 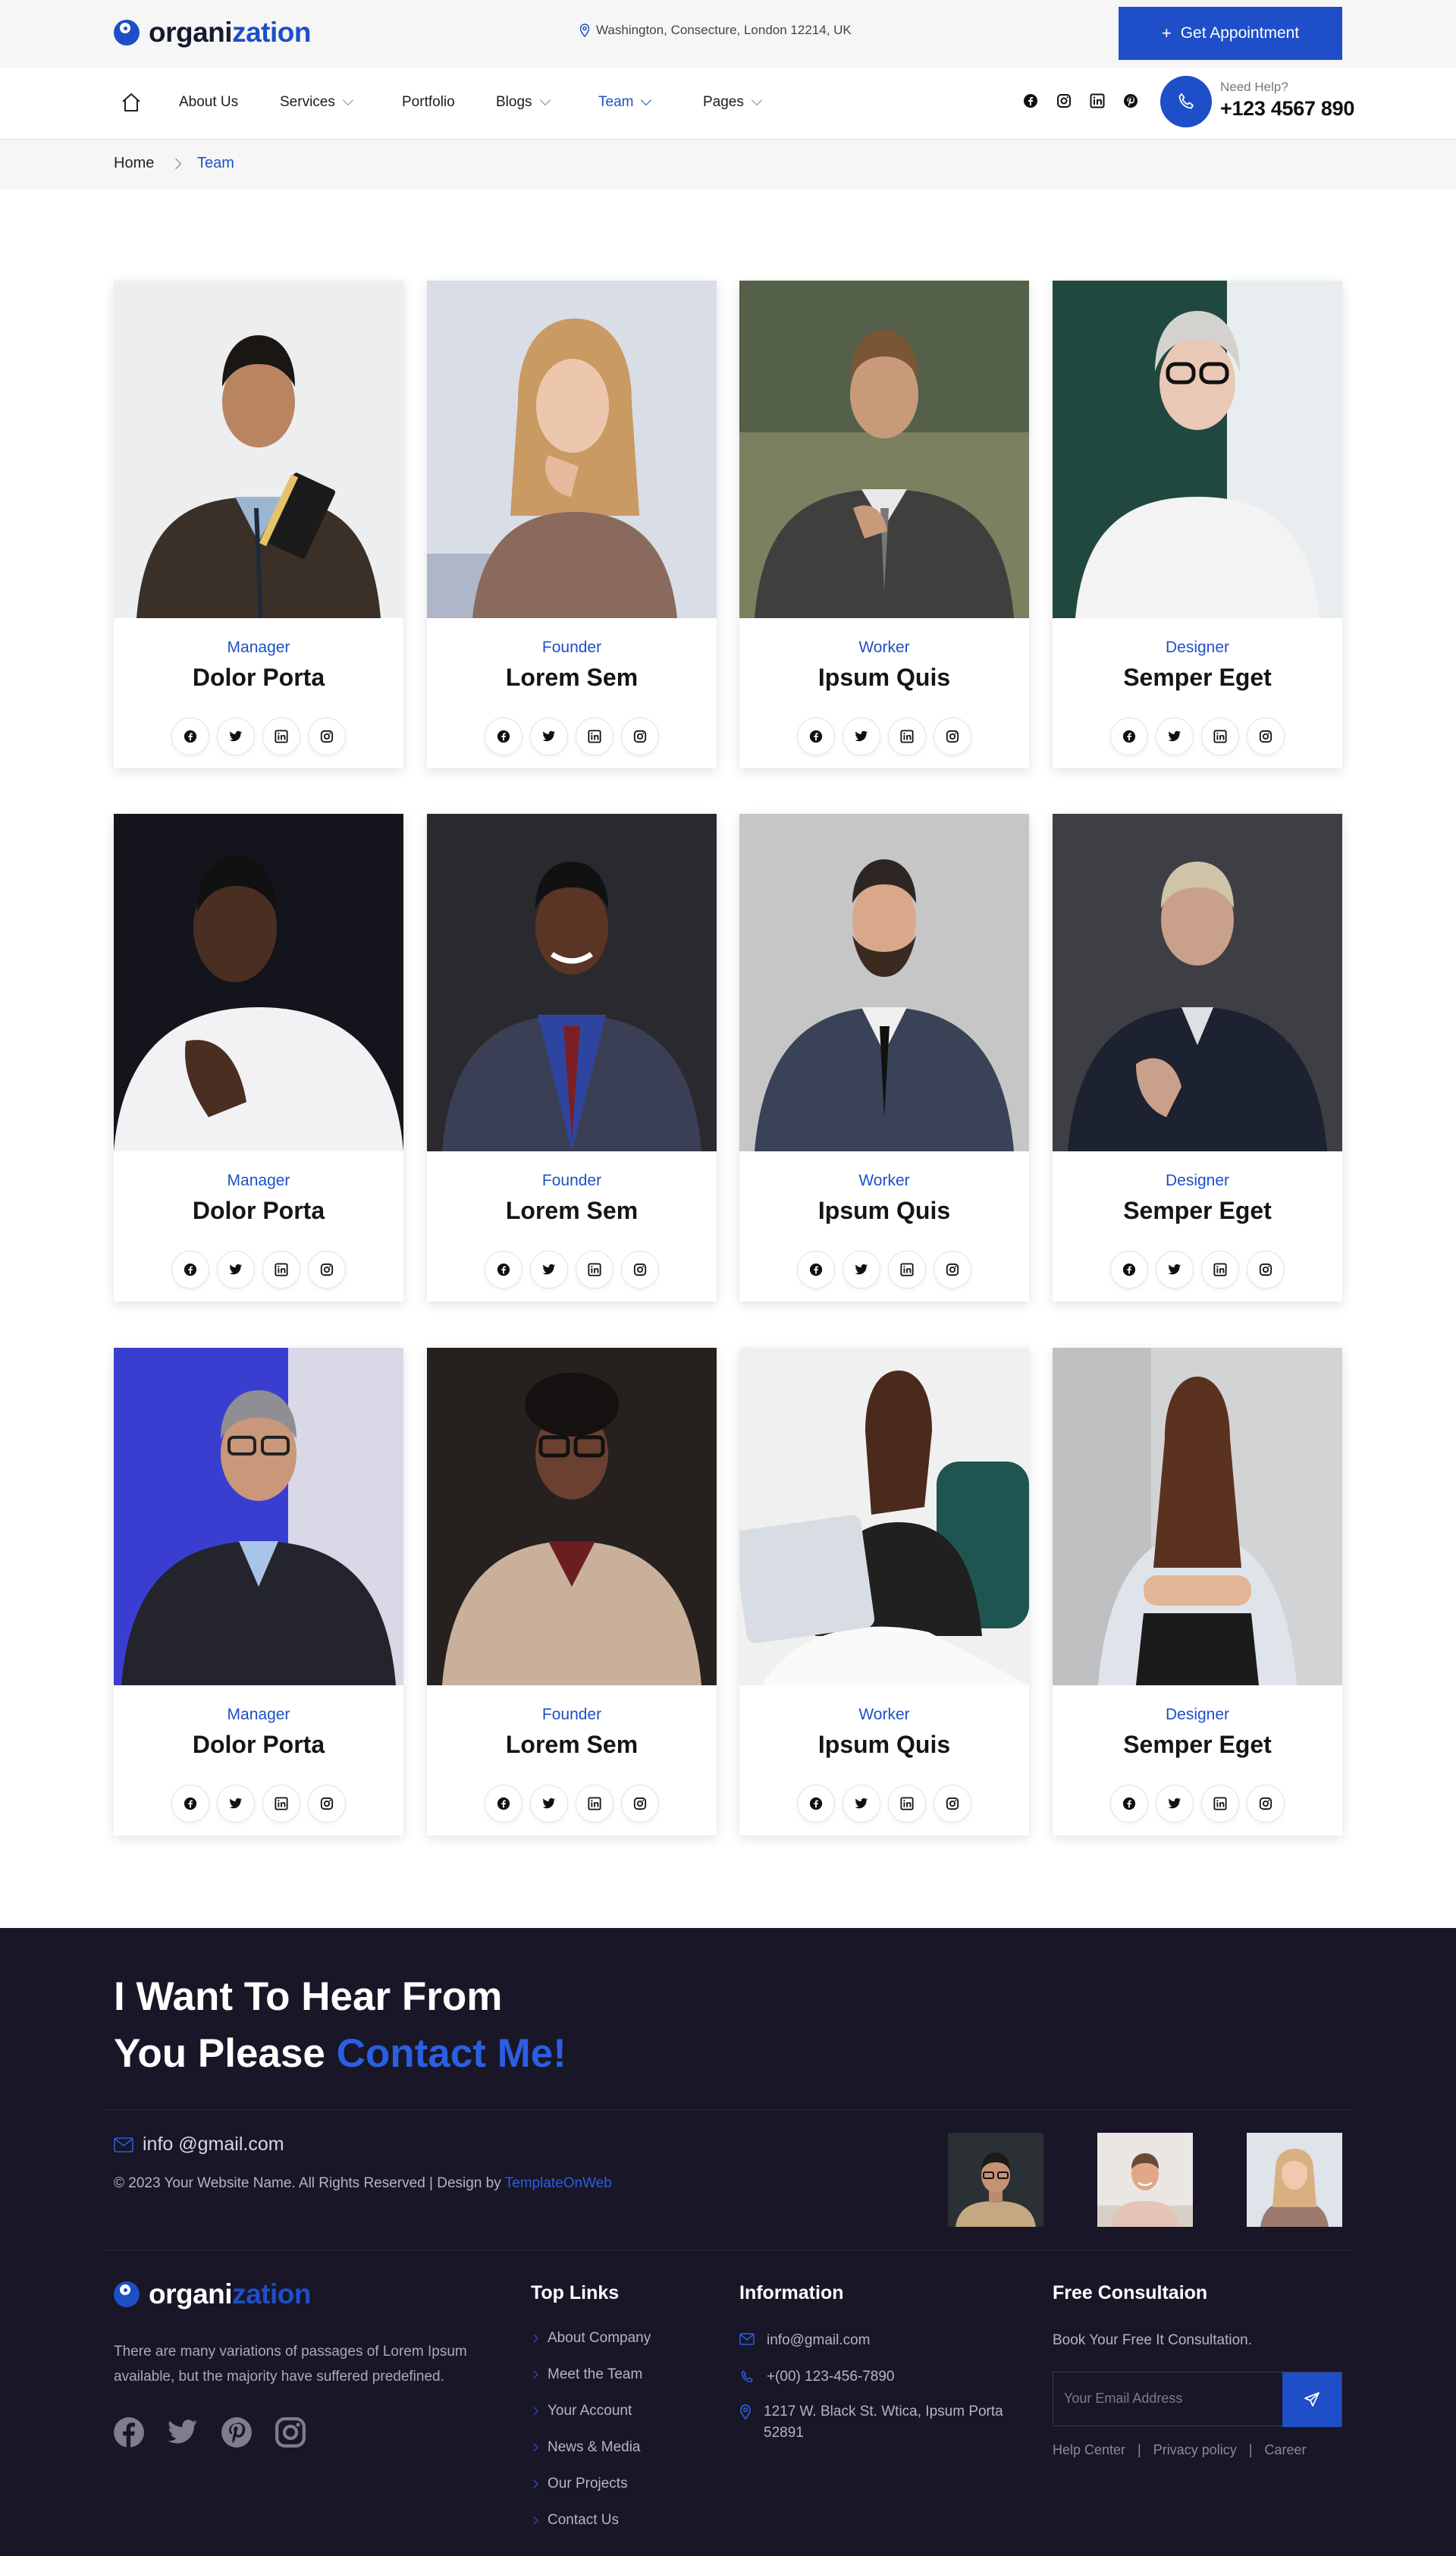 What do you see at coordinates (558, 2183) in the screenshot?
I see `designer-link: TemplateOnWeb` at bounding box center [558, 2183].